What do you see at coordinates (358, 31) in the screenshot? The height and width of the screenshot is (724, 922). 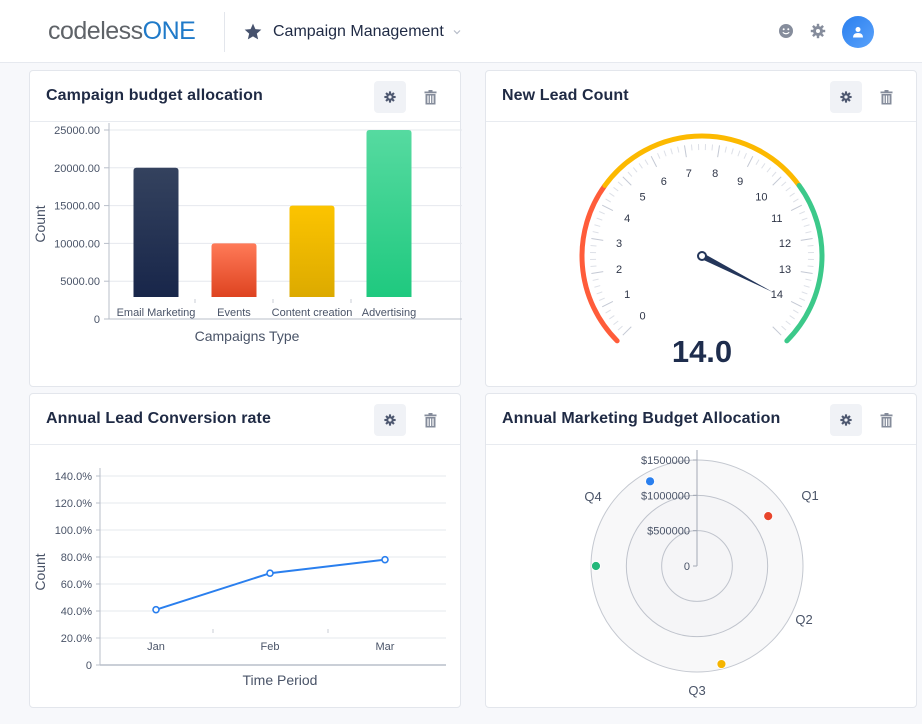 I see `app-title: Campaign Management` at bounding box center [358, 31].